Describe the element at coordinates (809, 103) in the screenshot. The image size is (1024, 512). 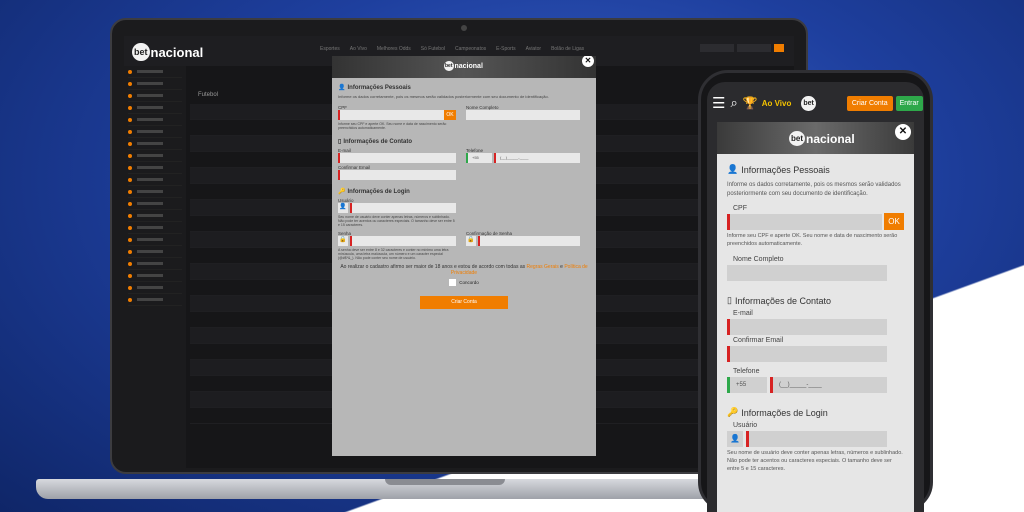
I see `phone-logo: bet` at that location.